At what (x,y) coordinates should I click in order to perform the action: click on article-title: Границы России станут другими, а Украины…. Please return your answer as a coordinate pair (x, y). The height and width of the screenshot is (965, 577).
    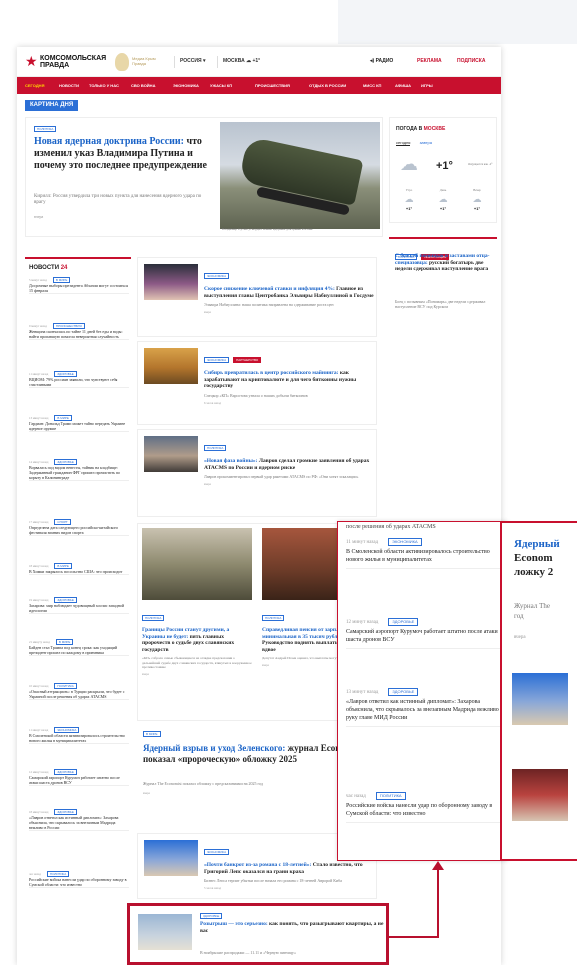
    Looking at the image, I should click on (197, 640).